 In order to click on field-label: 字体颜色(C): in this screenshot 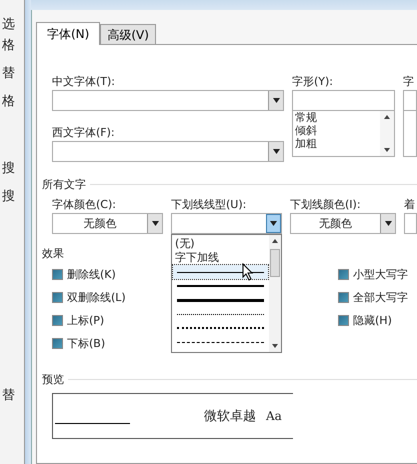, I will do `click(84, 204)`.